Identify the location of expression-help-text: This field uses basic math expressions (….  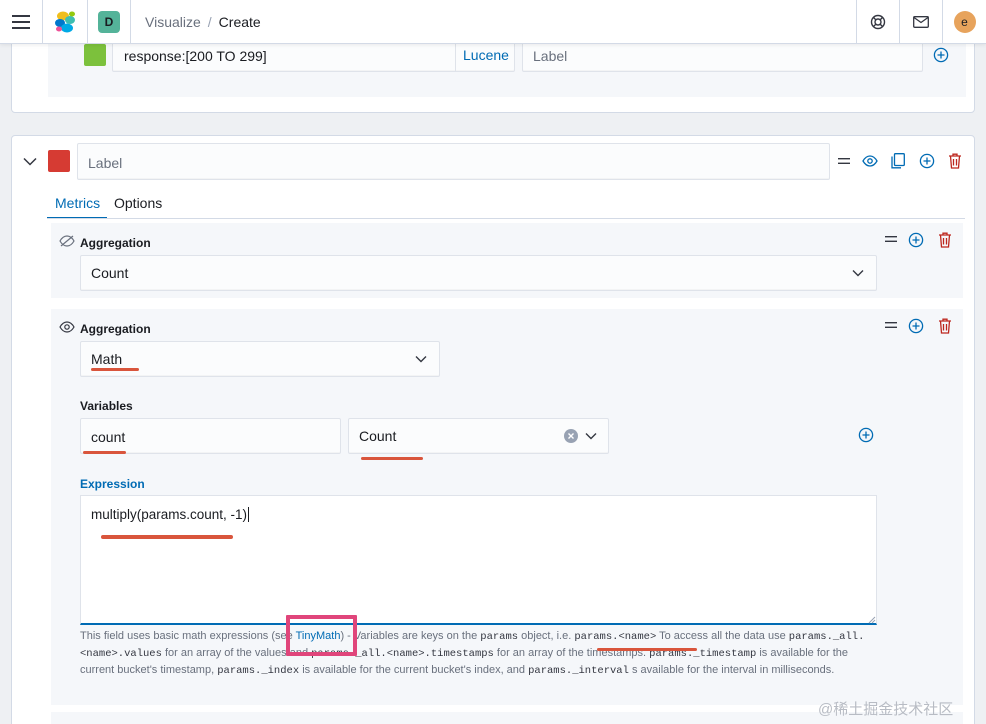
(472, 653).